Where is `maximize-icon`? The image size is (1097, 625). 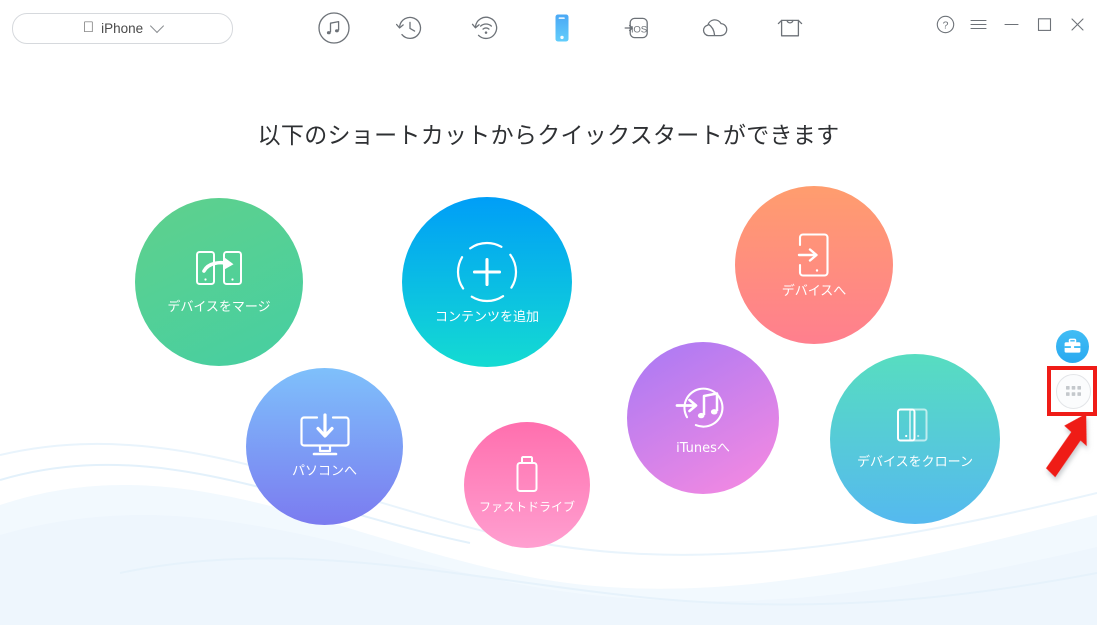
maximize-icon is located at coordinates (1044, 24).